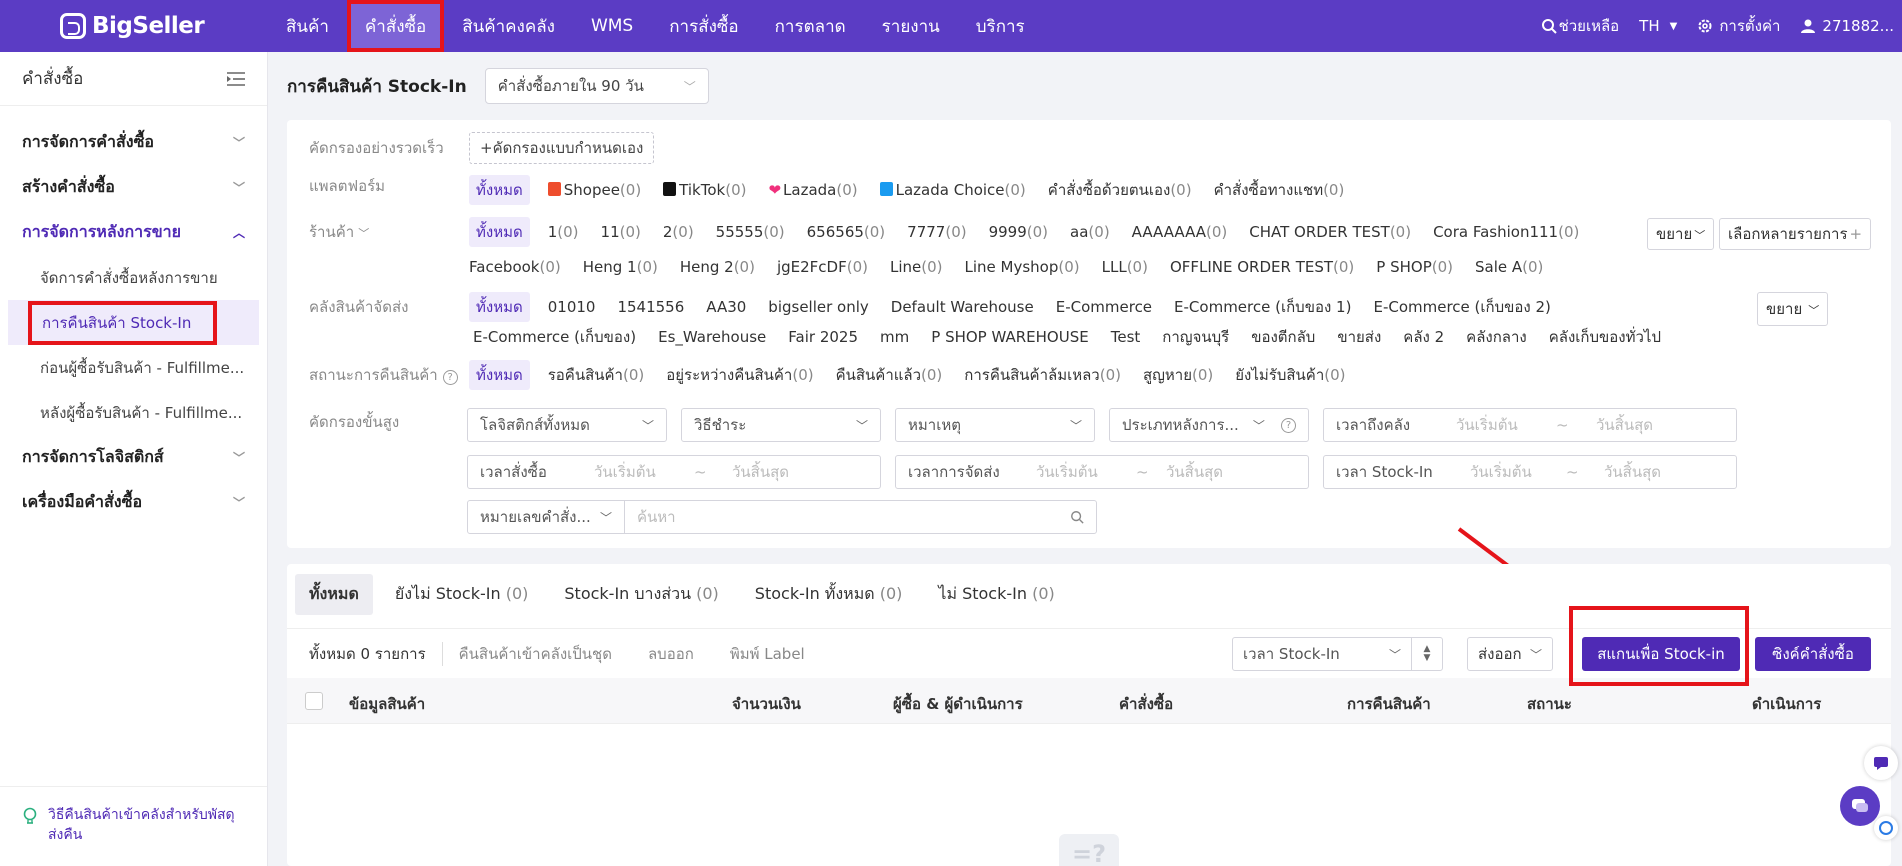 The height and width of the screenshot is (866, 1902). Describe the element at coordinates (739, 375) in the screenshot. I see `status-chip: อยู่ระหว่างคืนสินค้า(0)` at that location.